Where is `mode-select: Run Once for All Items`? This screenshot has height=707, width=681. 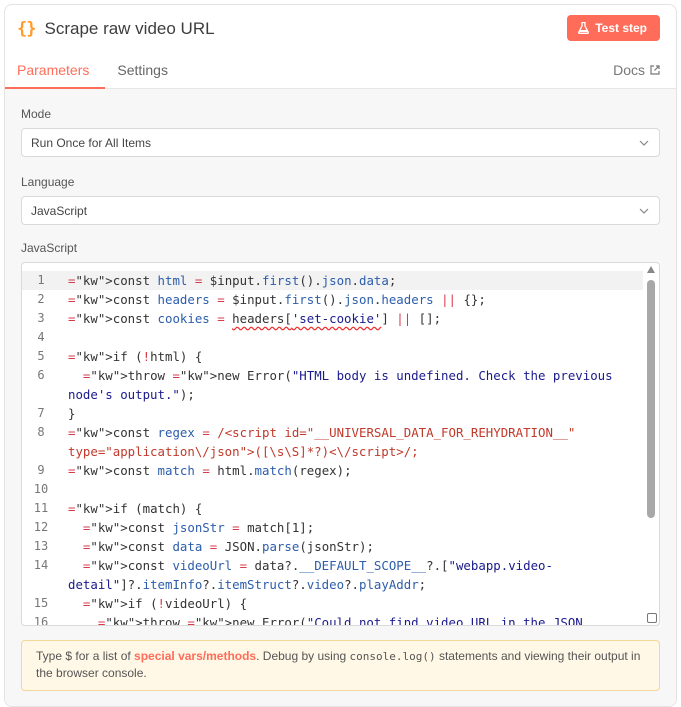
mode-select: Run Once for All Items is located at coordinates (340, 142).